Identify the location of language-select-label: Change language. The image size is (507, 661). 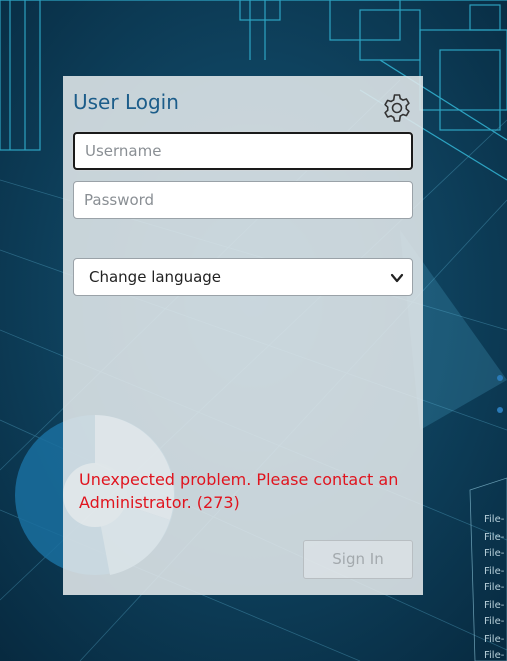
(155, 277).